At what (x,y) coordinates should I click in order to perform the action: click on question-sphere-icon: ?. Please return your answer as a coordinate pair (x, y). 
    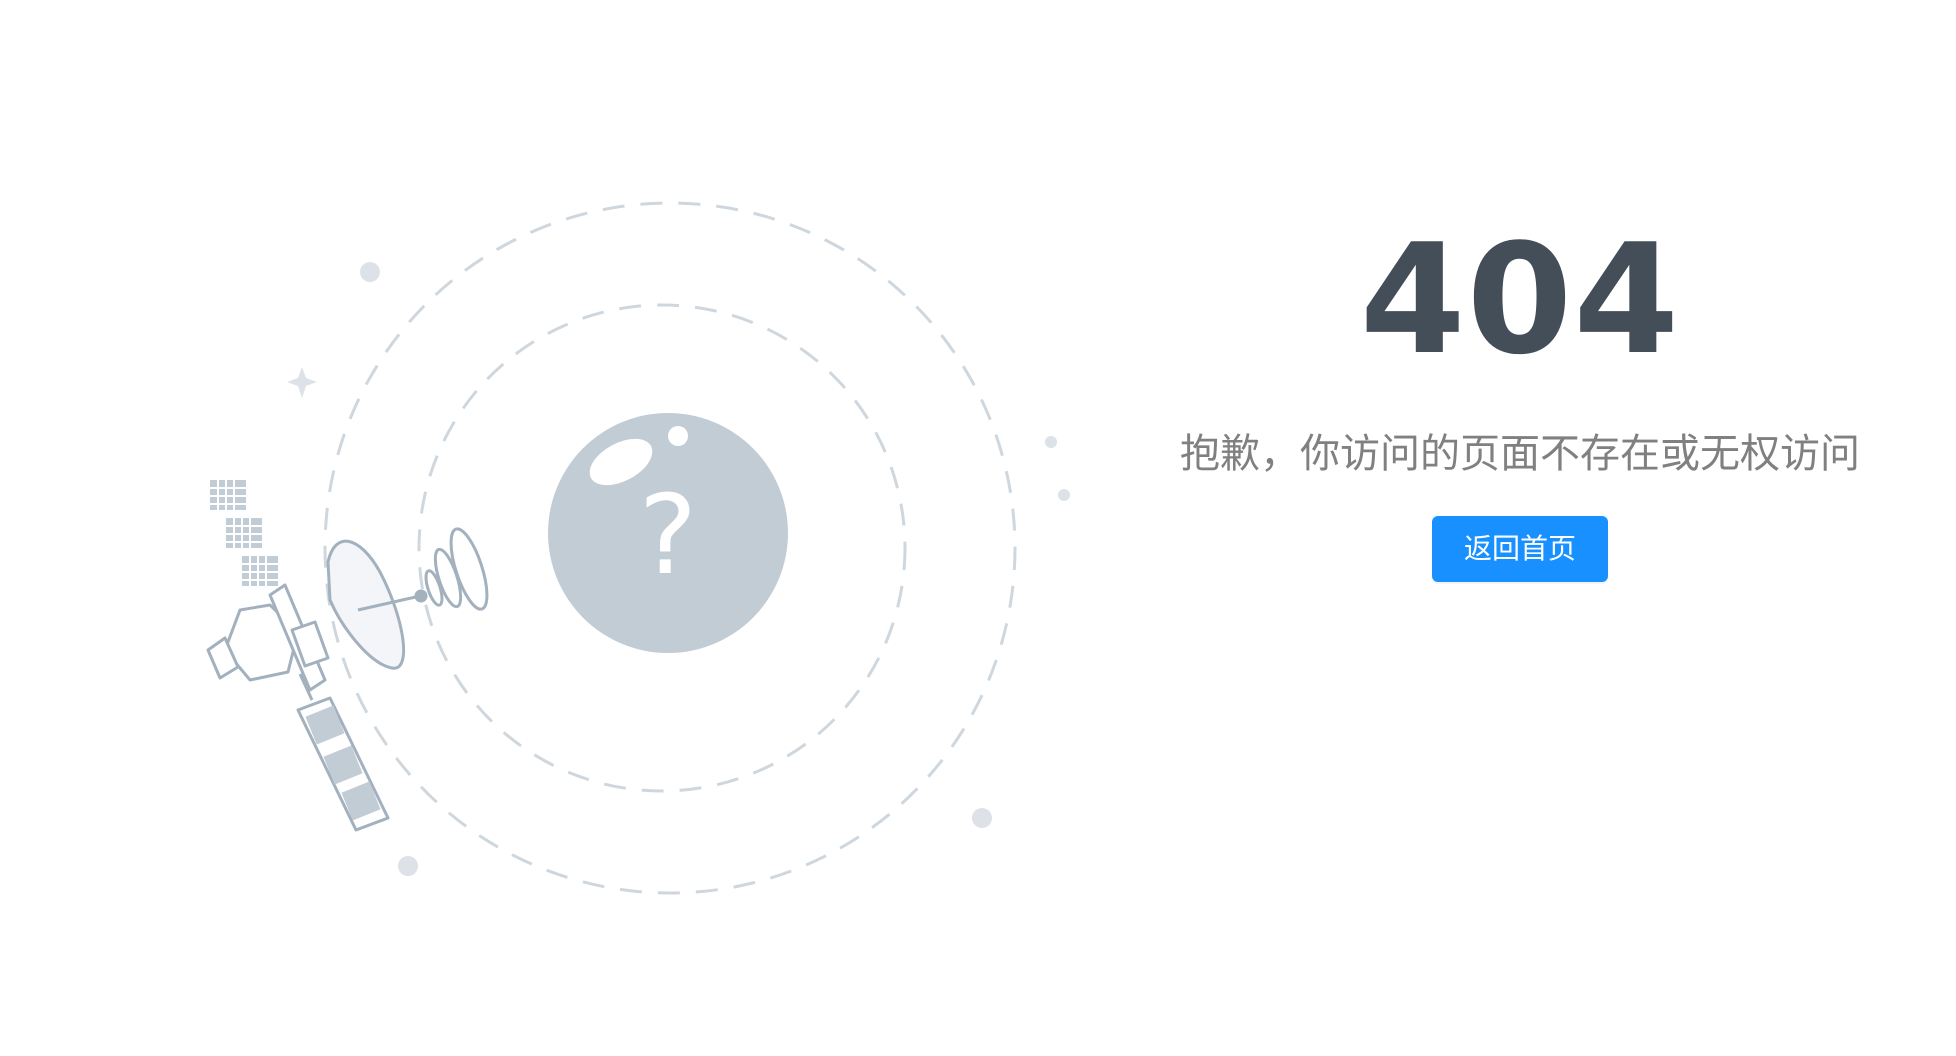
    Looking at the image, I should click on (668, 533).